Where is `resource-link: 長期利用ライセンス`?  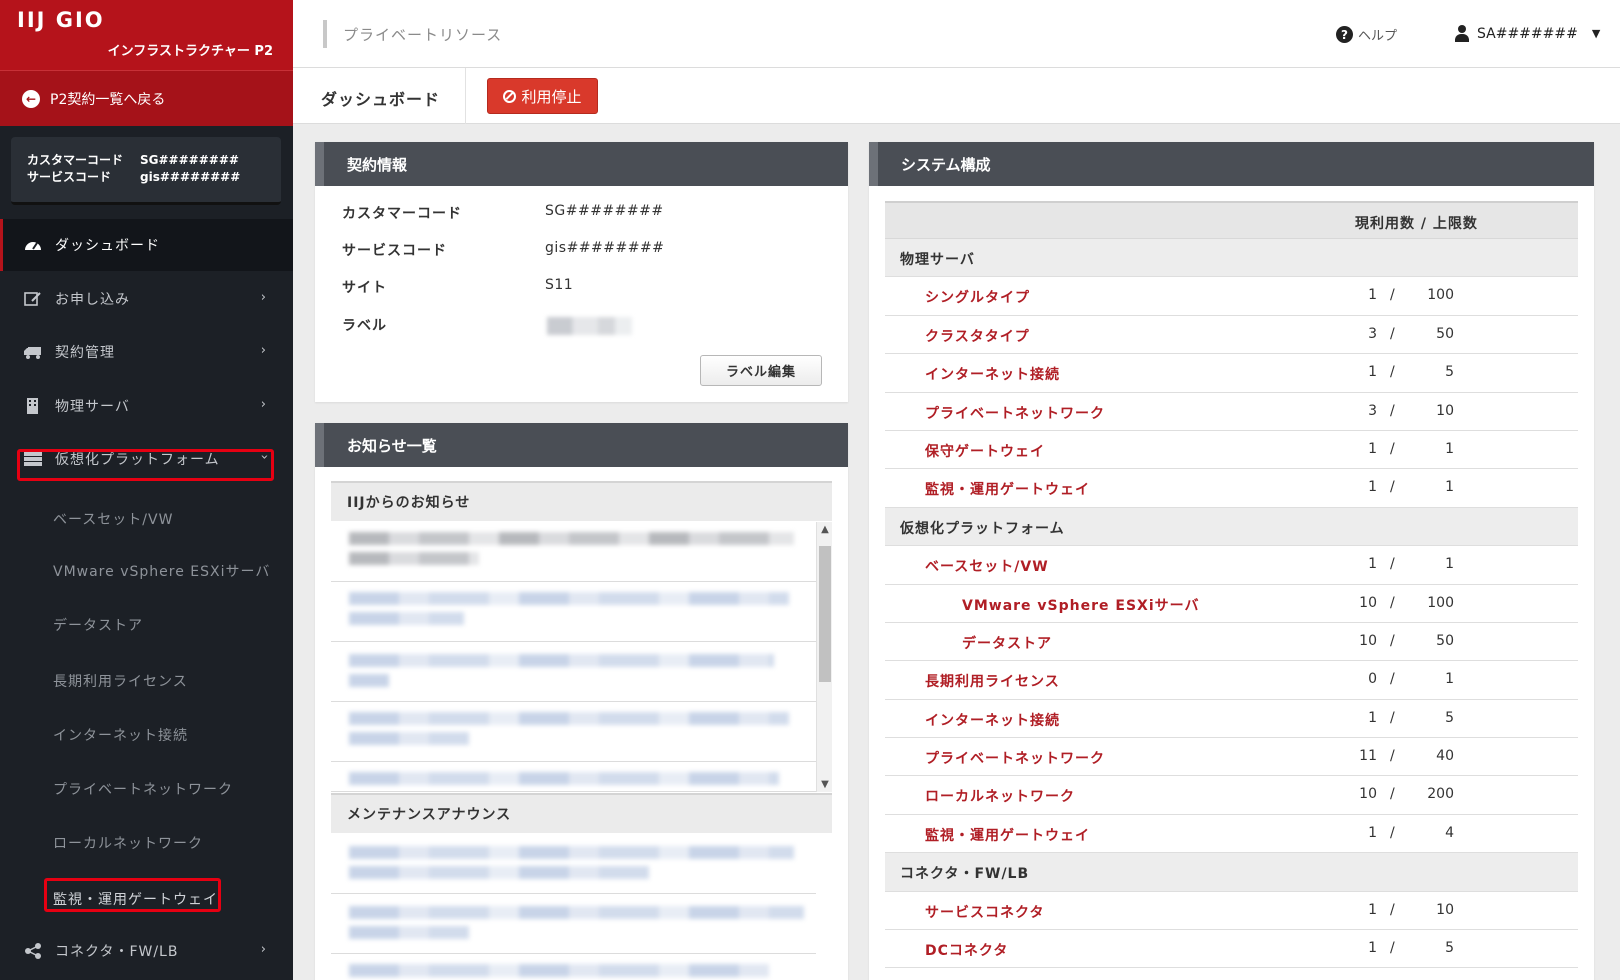
resource-link: 長期利用ライセンス is located at coordinates (992, 681).